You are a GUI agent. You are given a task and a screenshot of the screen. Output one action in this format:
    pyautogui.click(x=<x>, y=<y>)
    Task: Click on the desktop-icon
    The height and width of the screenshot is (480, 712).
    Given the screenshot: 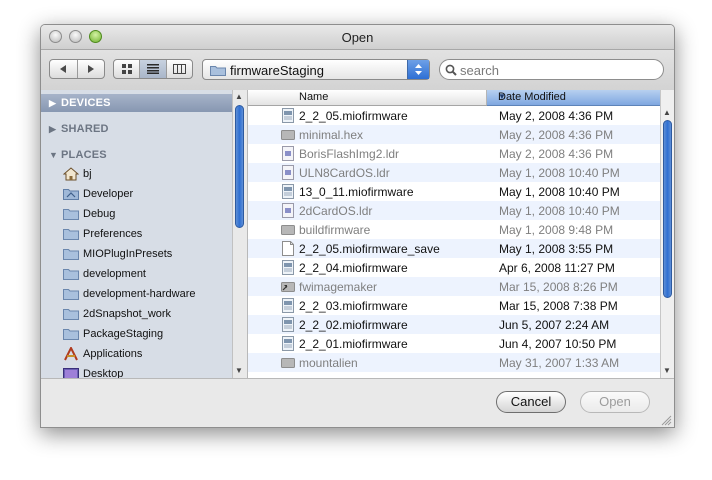 What is the action you would take?
    pyautogui.click(x=71, y=373)
    